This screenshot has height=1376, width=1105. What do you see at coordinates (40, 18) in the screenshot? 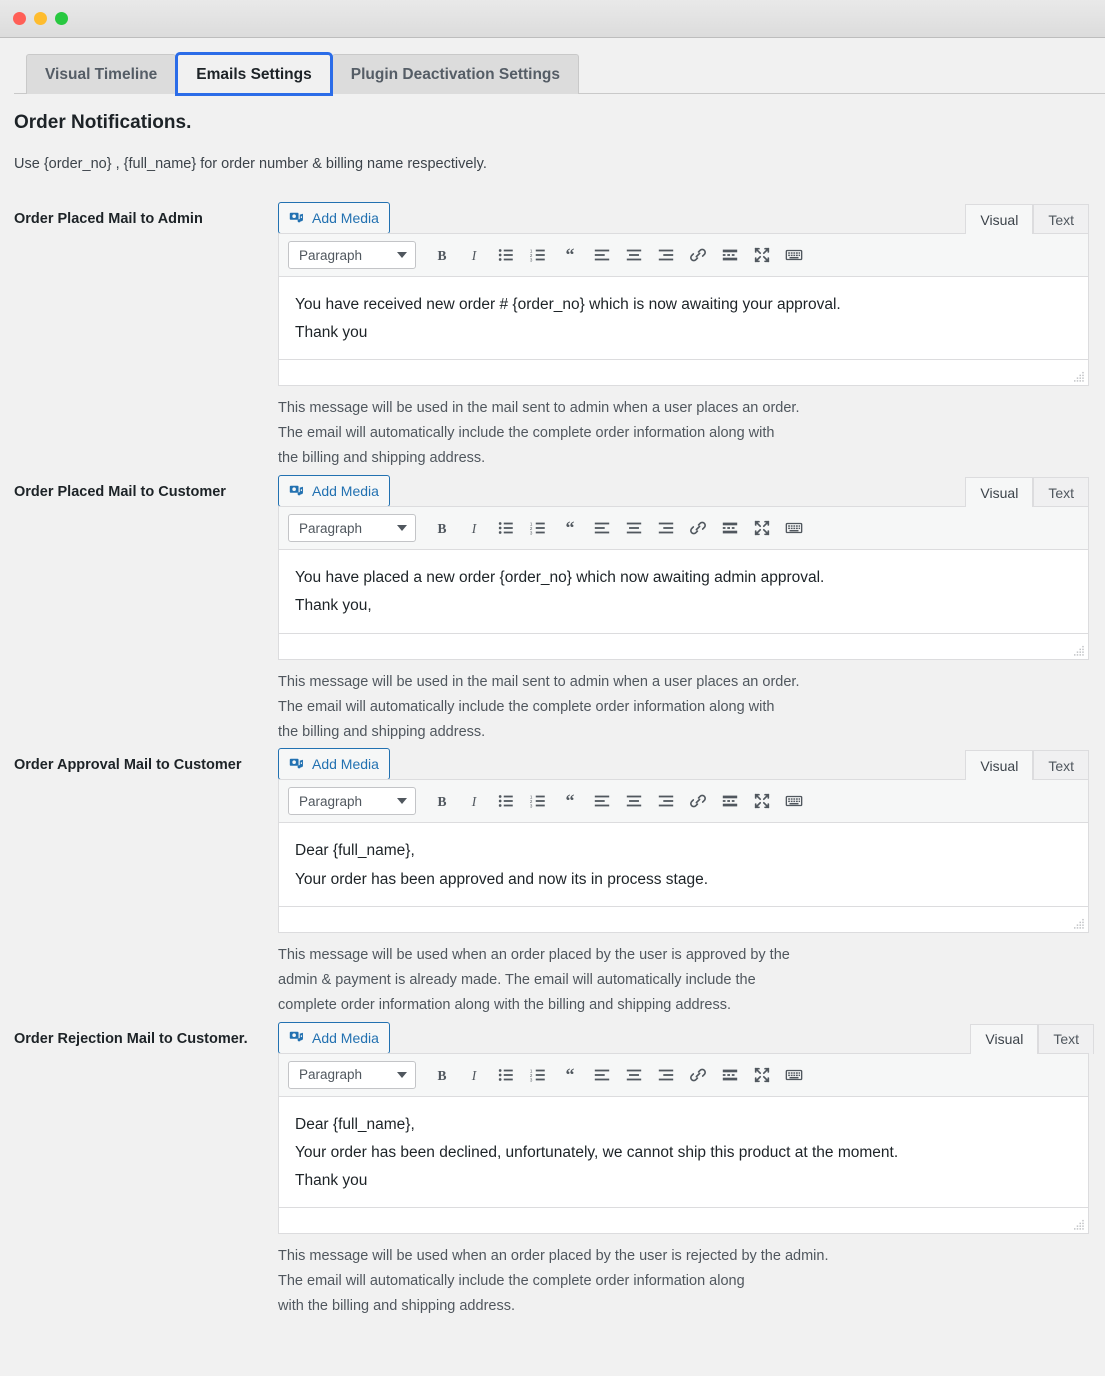
I see `minimize-window-icon` at bounding box center [40, 18].